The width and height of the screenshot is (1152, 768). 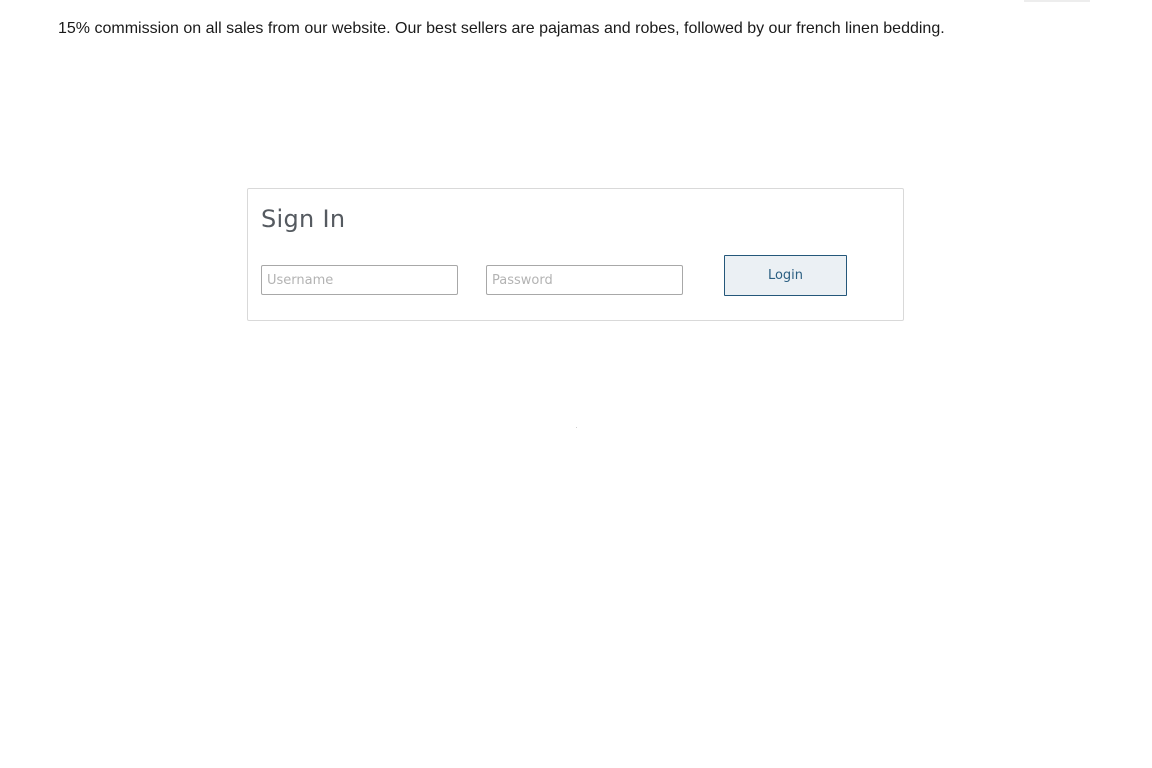 I want to click on login-button: Login, so click(x=785, y=275).